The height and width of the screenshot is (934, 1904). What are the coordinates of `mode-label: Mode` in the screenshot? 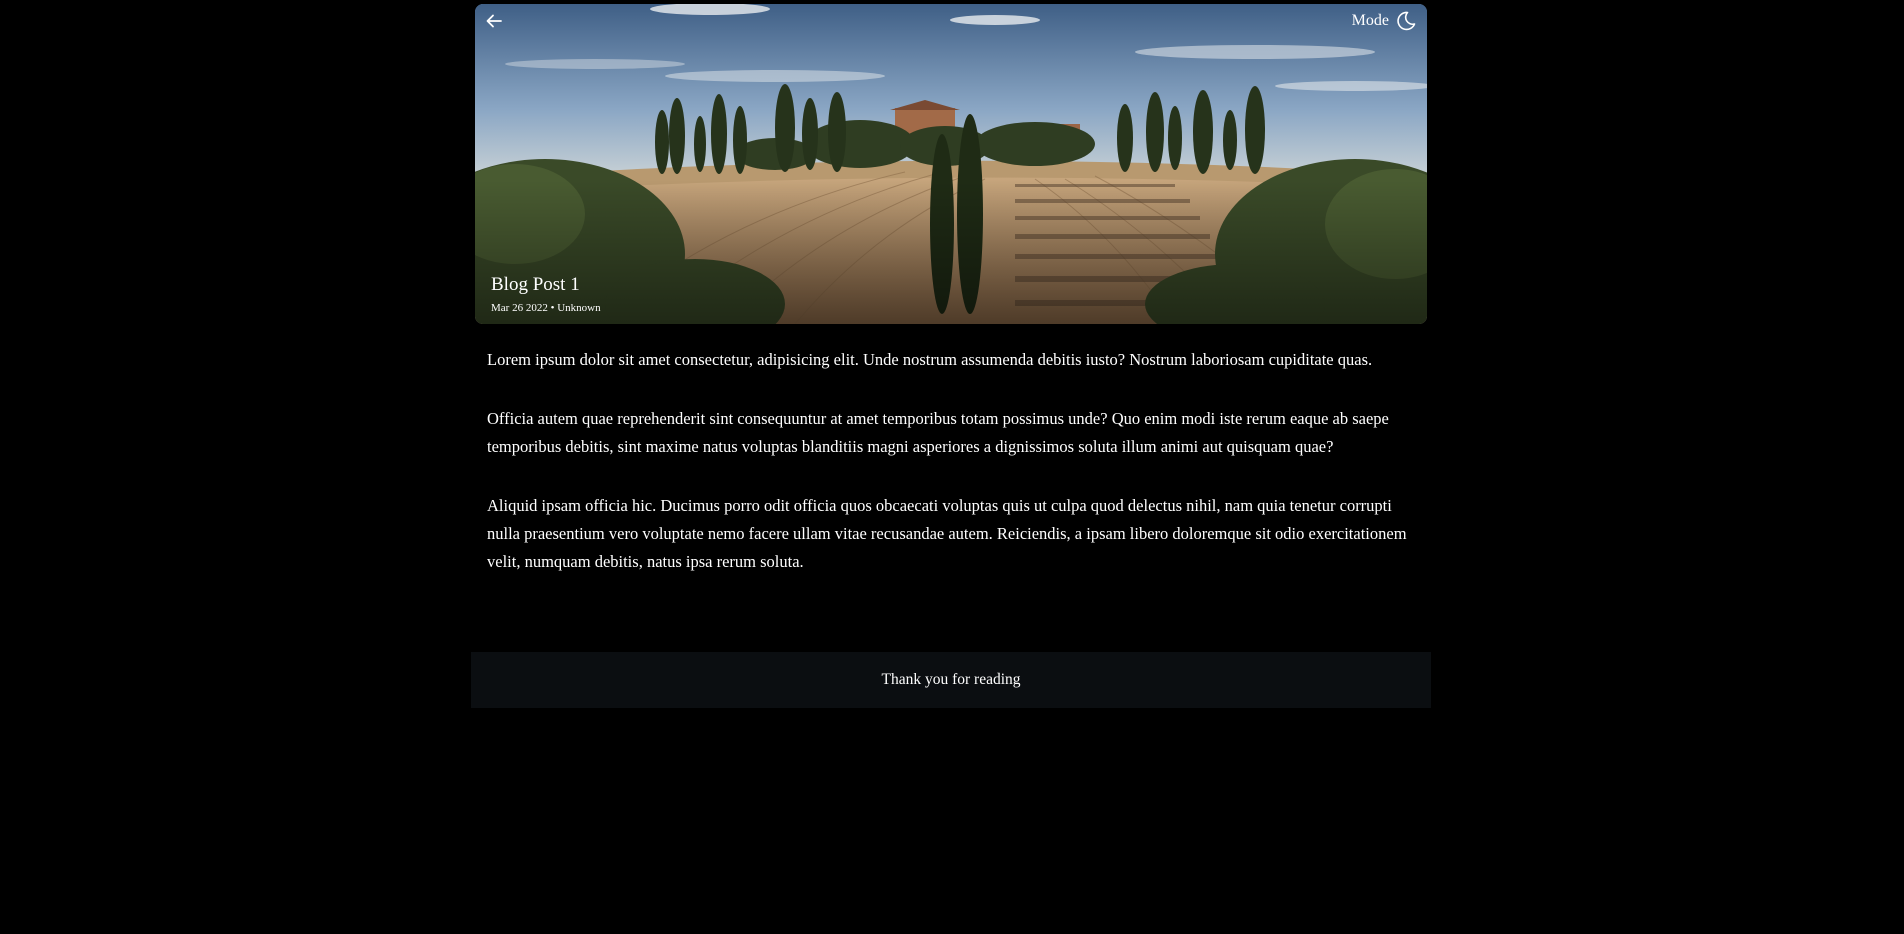 It's located at (1370, 20).